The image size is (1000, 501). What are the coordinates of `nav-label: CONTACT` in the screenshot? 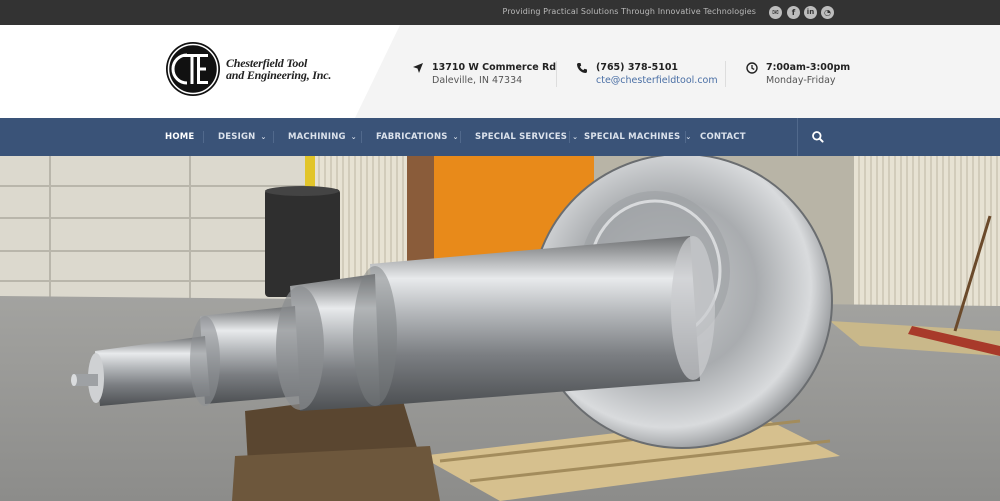 It's located at (723, 137).